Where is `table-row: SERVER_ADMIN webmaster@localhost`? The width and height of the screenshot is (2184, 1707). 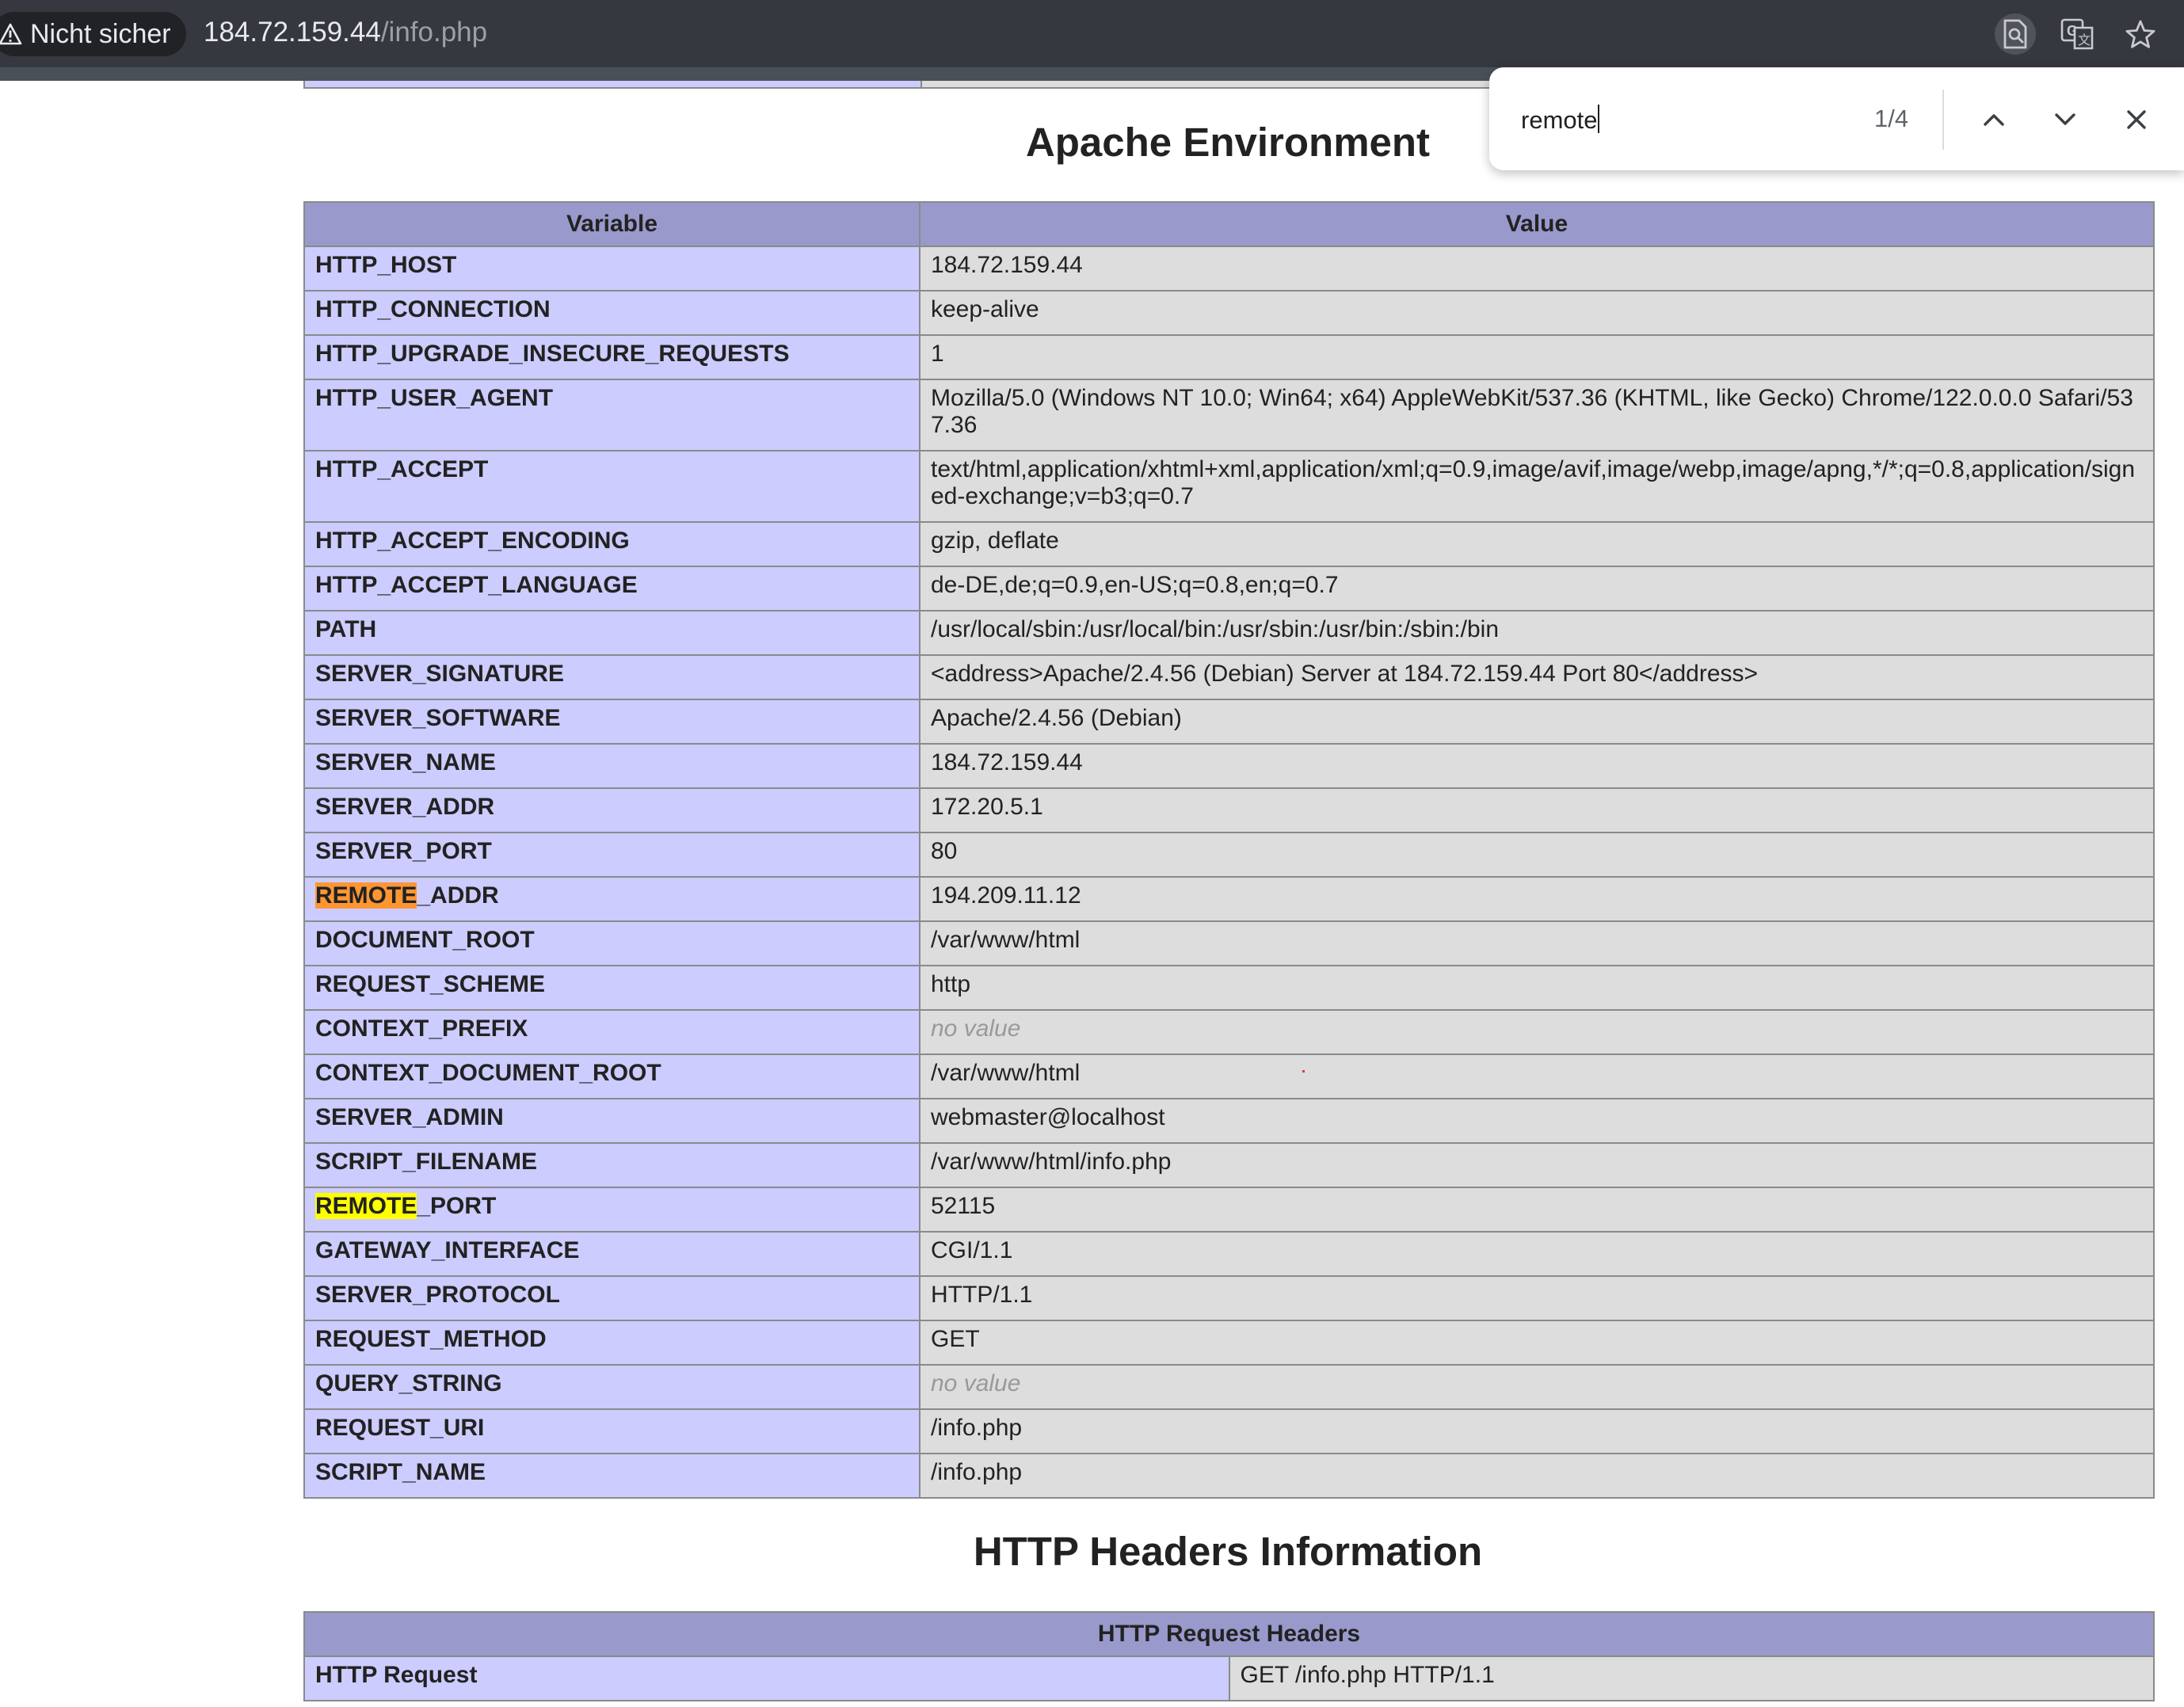
table-row: SERVER_ADMIN webmaster@localhost is located at coordinates (1229, 1121).